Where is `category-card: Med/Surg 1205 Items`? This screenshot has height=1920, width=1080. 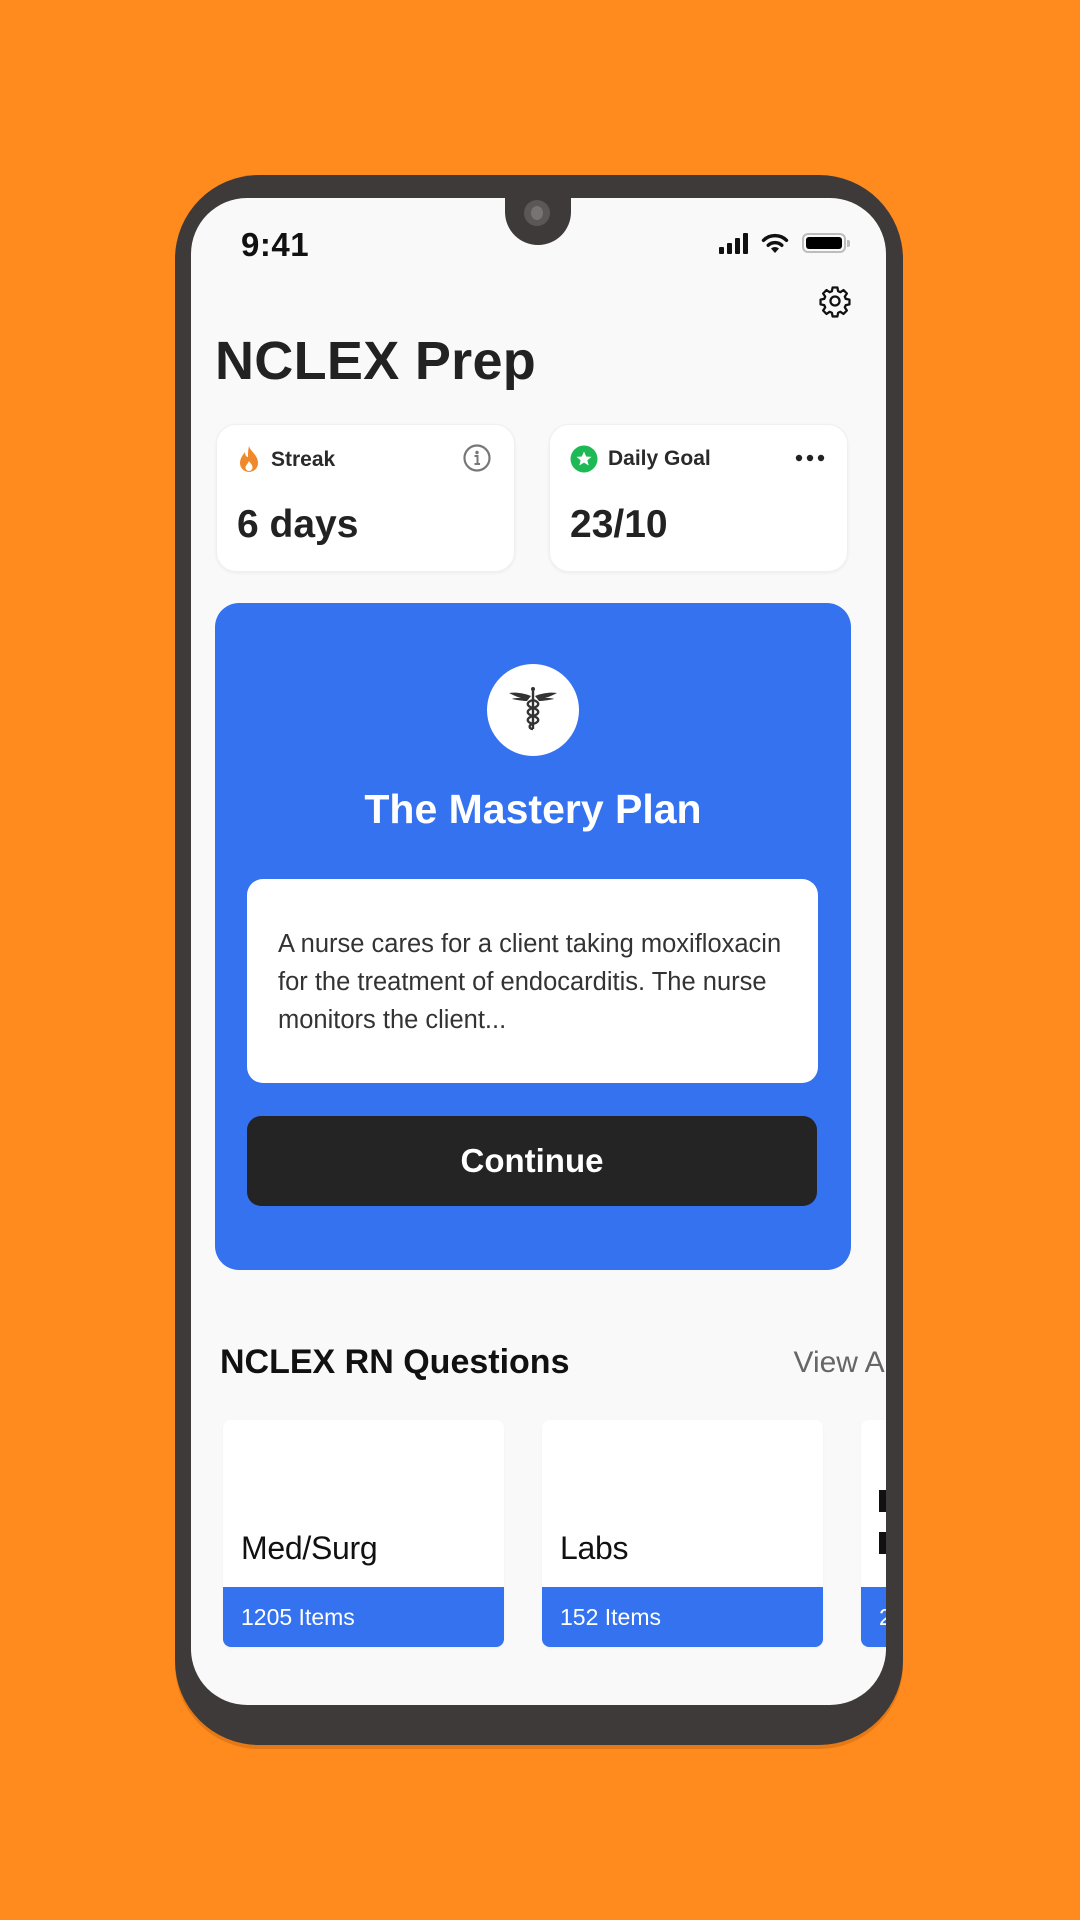
category-card: Med/Surg 1205 Items is located at coordinates (363, 1533).